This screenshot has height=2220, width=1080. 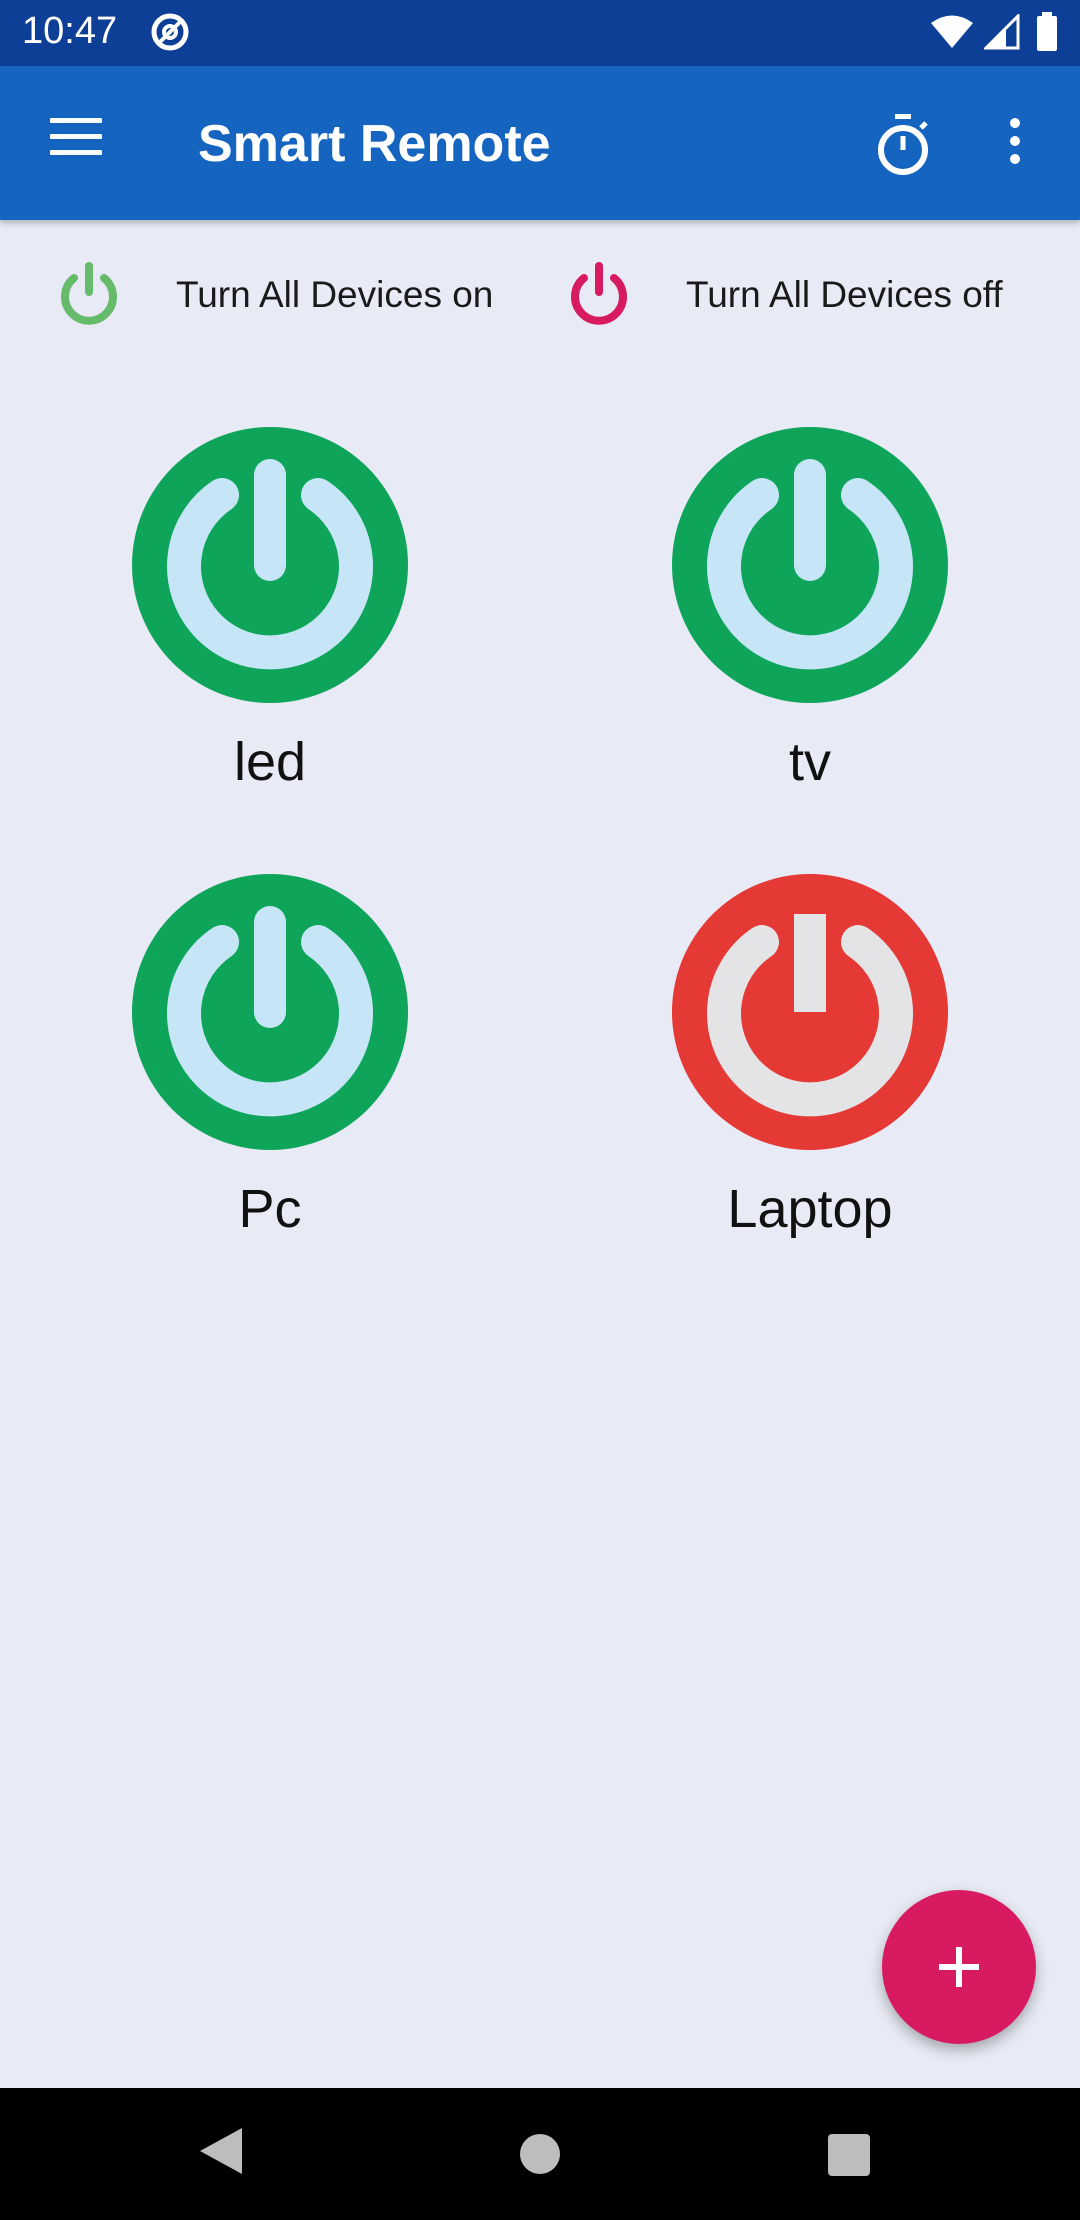 I want to click on wifi-icon, so click(x=952, y=31).